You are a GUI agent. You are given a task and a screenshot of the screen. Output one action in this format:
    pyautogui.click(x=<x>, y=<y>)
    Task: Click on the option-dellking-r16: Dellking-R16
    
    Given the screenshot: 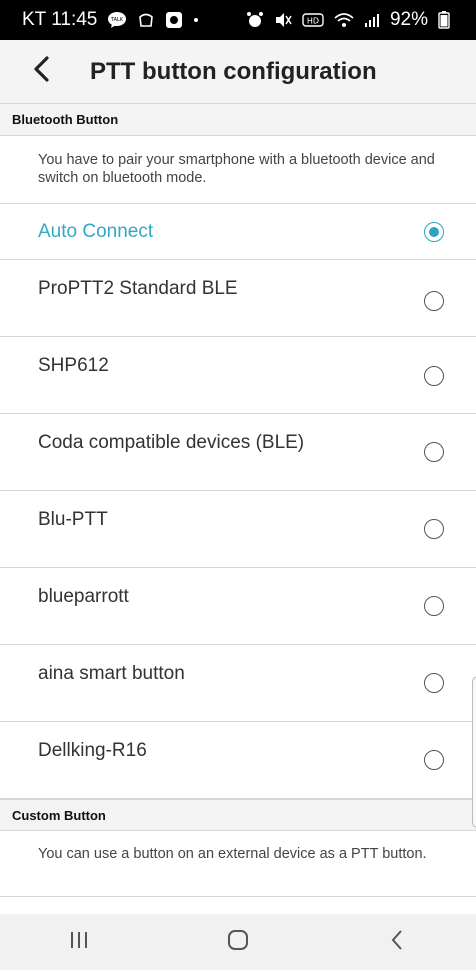 What is the action you would take?
    pyautogui.click(x=238, y=760)
    